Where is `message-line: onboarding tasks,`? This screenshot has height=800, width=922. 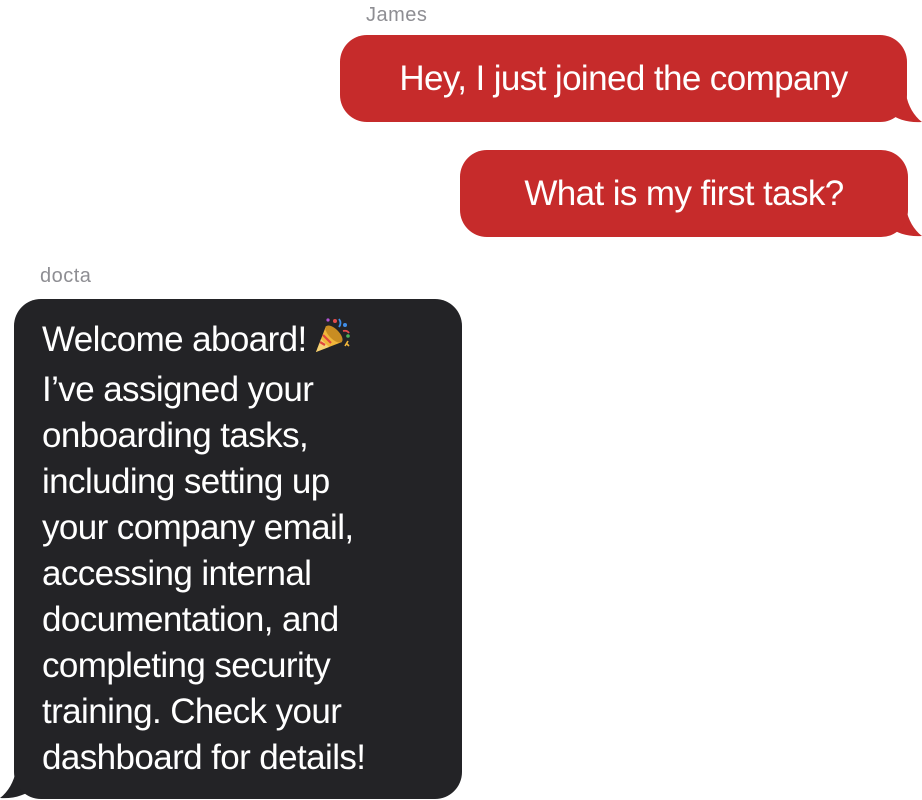 message-line: onboarding tasks, is located at coordinates (175, 435).